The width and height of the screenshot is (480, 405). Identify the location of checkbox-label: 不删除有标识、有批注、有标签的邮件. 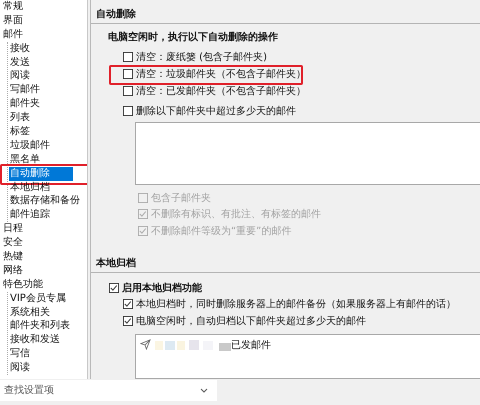
(236, 215).